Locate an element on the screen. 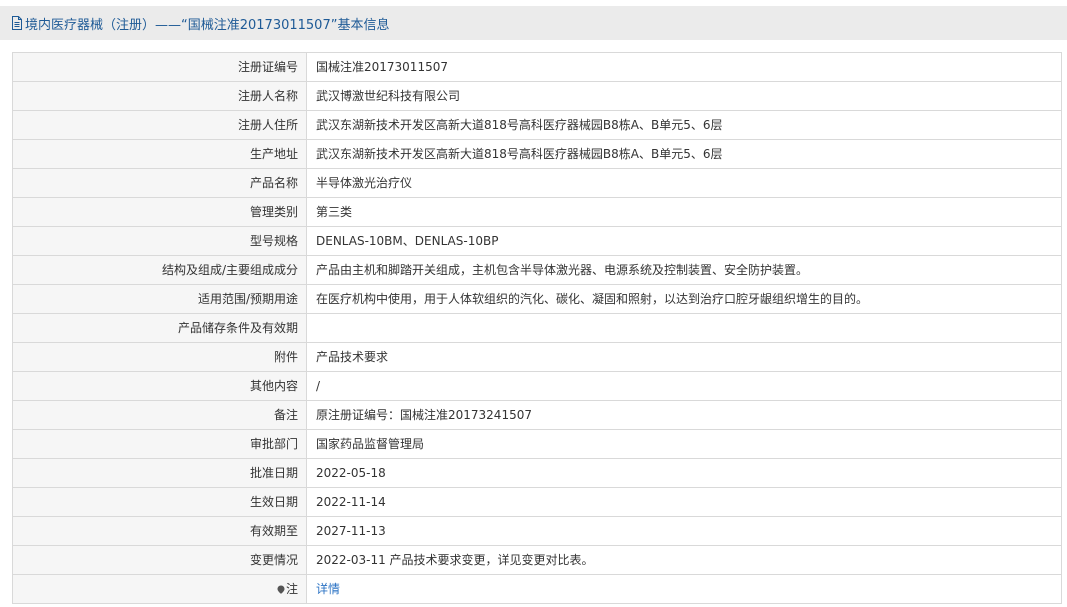  table-row: 备注 原注册证编号：国械注准20173241507 is located at coordinates (537, 415).